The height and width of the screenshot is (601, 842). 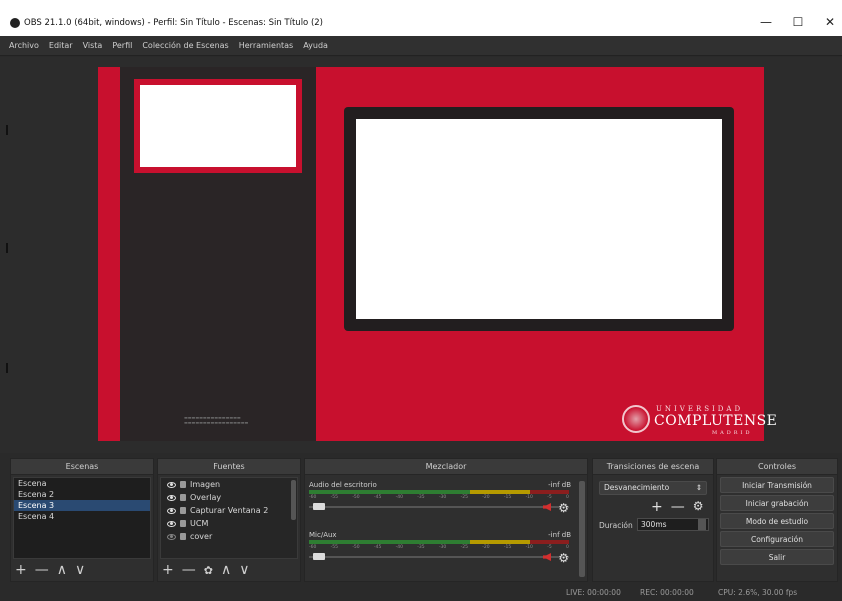 What do you see at coordinates (93, 45) in the screenshot?
I see `menu-vista: Vista` at bounding box center [93, 45].